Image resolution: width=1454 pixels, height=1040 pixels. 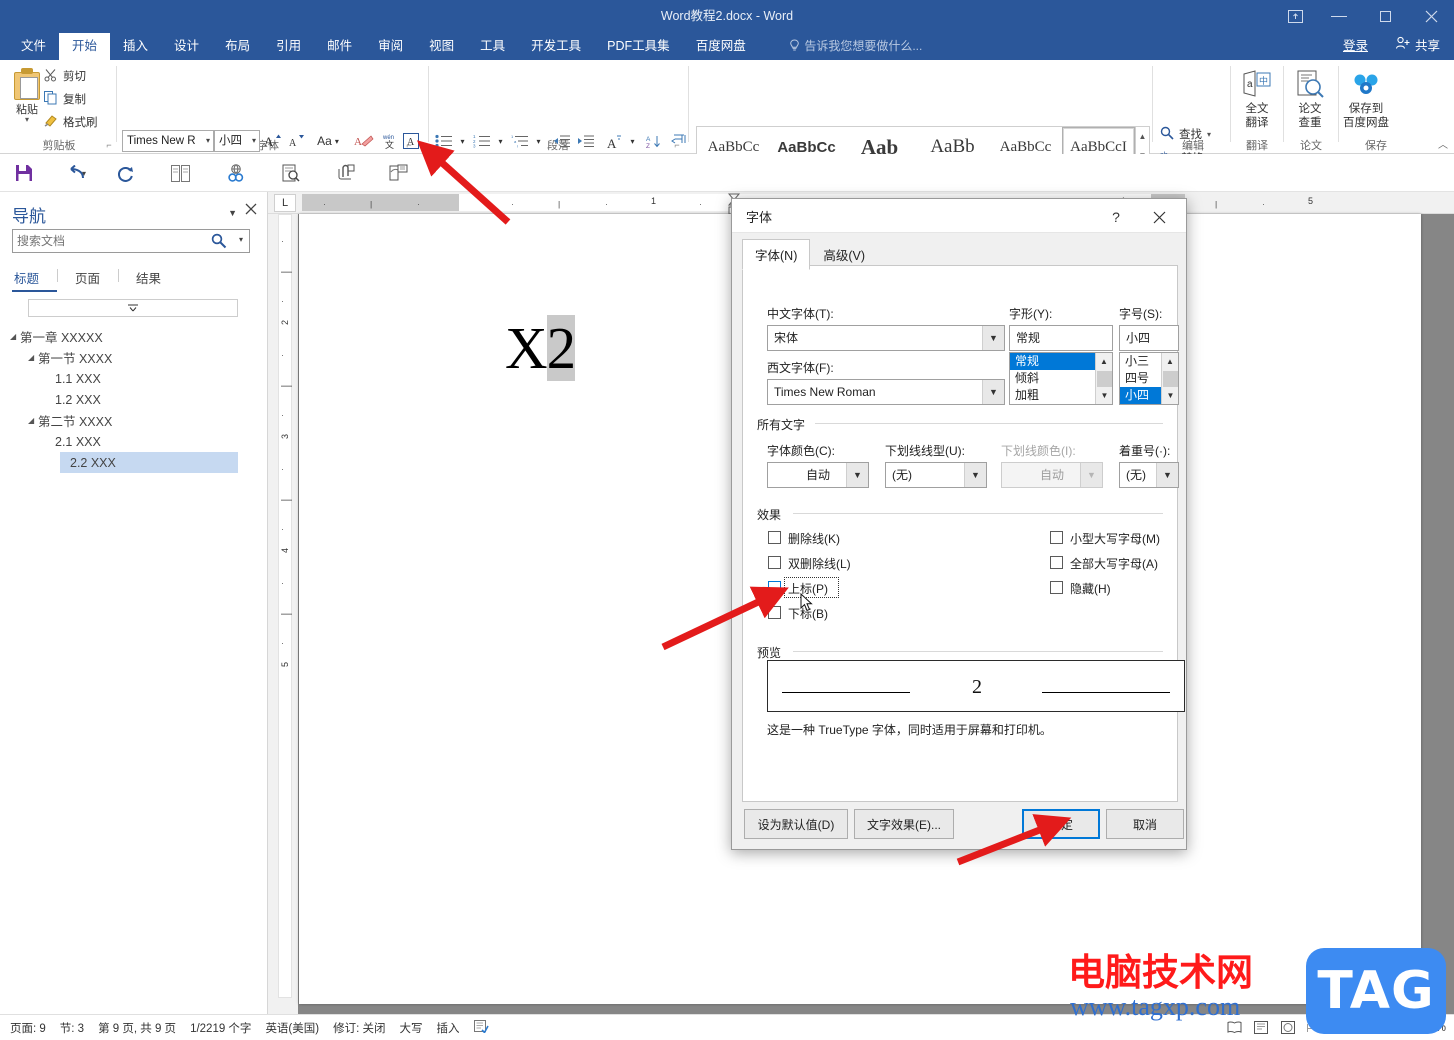 I want to click on nav-heading-item: ◢ 第一章 XXXXX, so click(x=134, y=336).